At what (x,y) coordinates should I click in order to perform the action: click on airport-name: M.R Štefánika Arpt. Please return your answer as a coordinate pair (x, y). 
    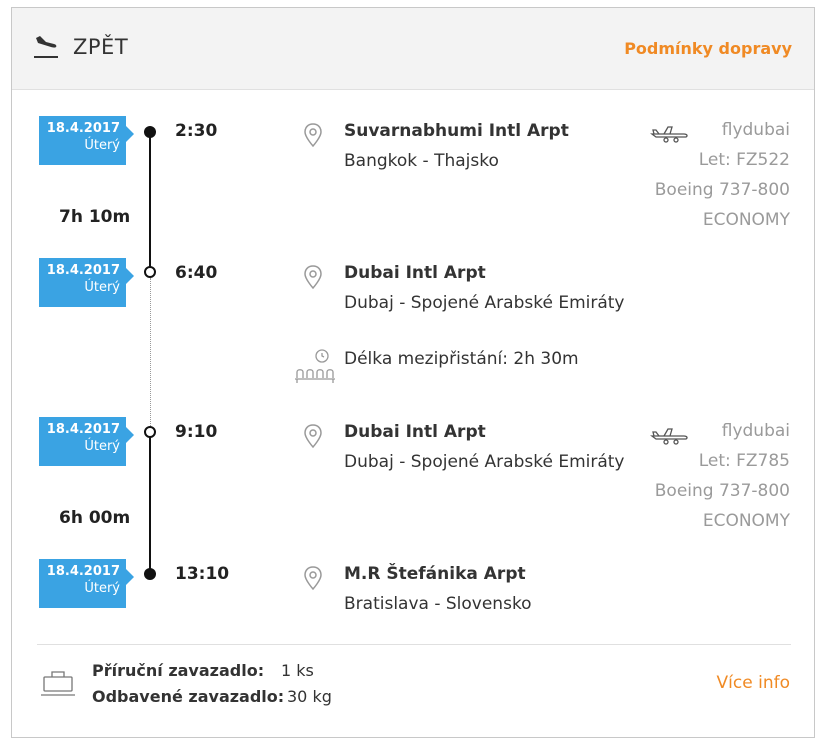
    Looking at the image, I should click on (435, 574).